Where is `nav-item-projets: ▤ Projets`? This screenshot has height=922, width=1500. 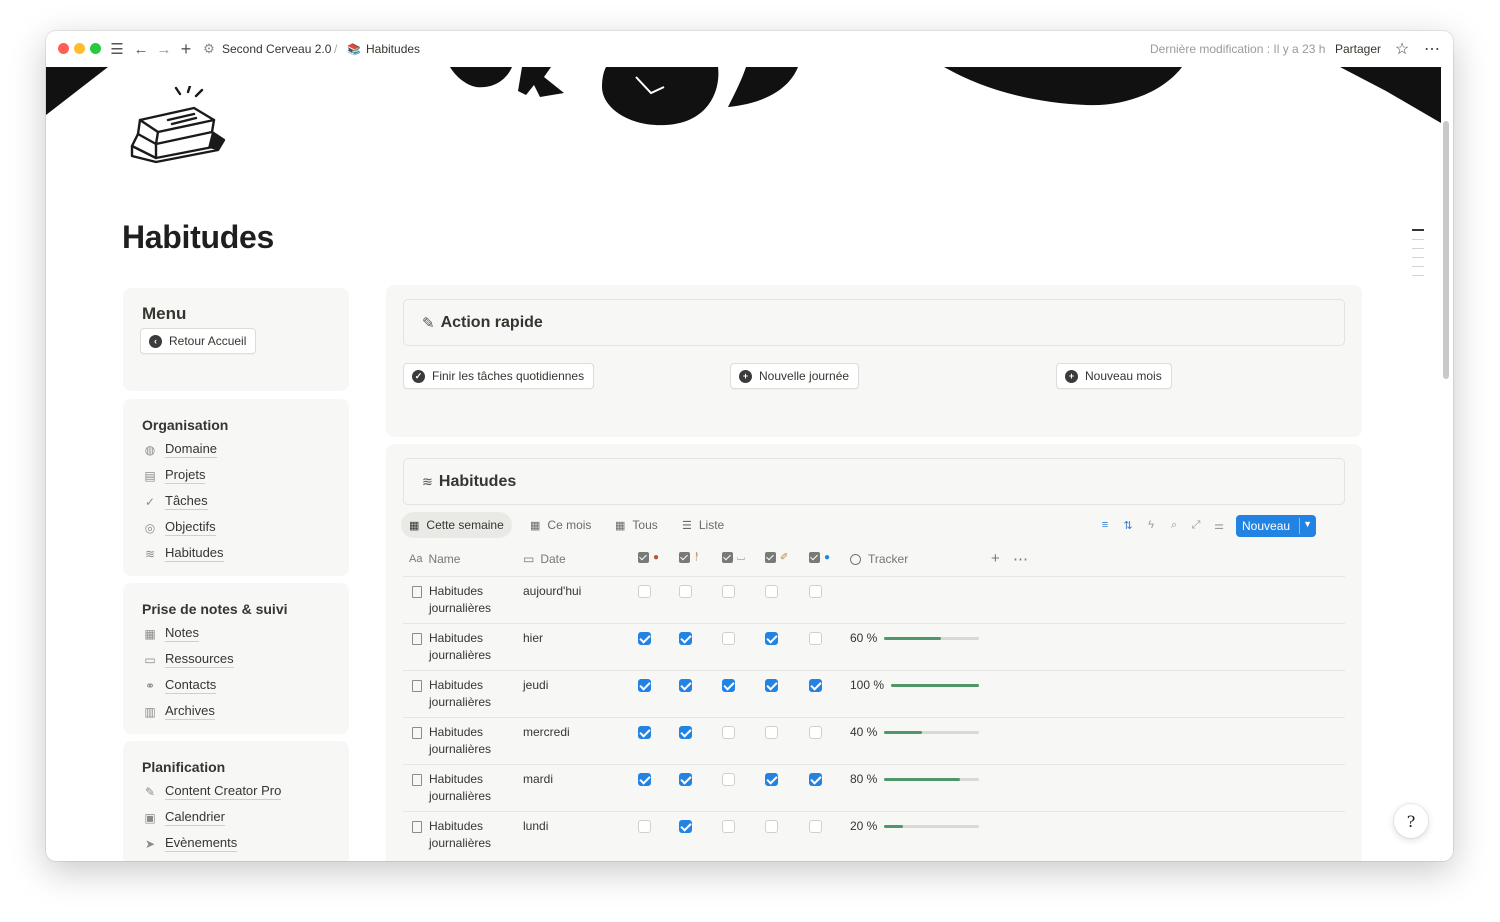
nav-item-projets: ▤ Projets is located at coordinates (174, 475).